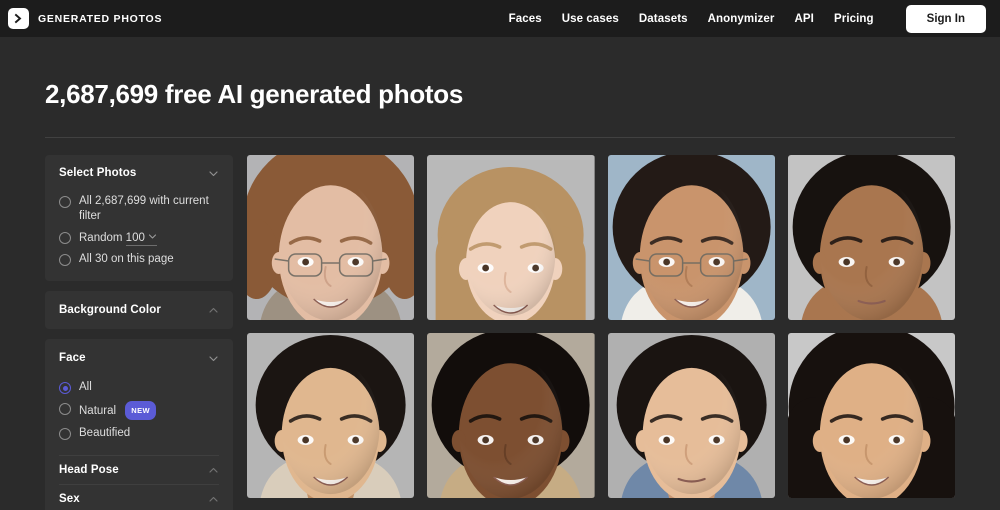 This screenshot has height=510, width=1000. Describe the element at coordinates (98, 173) in the screenshot. I see `panel-title-select-photos: Select Photos` at that location.